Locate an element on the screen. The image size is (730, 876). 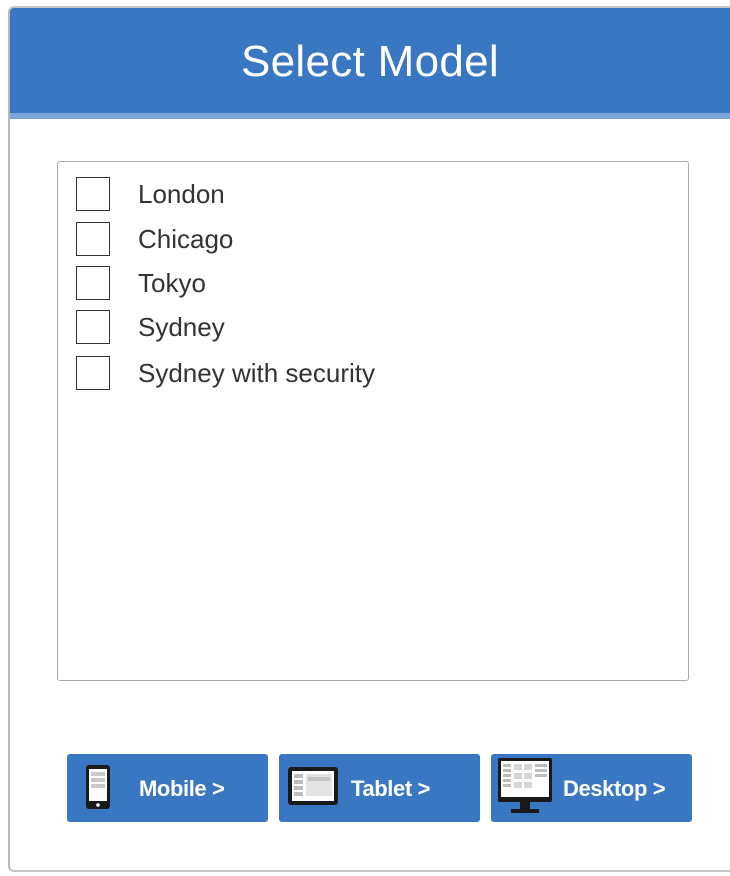
list-item-label: Sydney is located at coordinates (181, 327).